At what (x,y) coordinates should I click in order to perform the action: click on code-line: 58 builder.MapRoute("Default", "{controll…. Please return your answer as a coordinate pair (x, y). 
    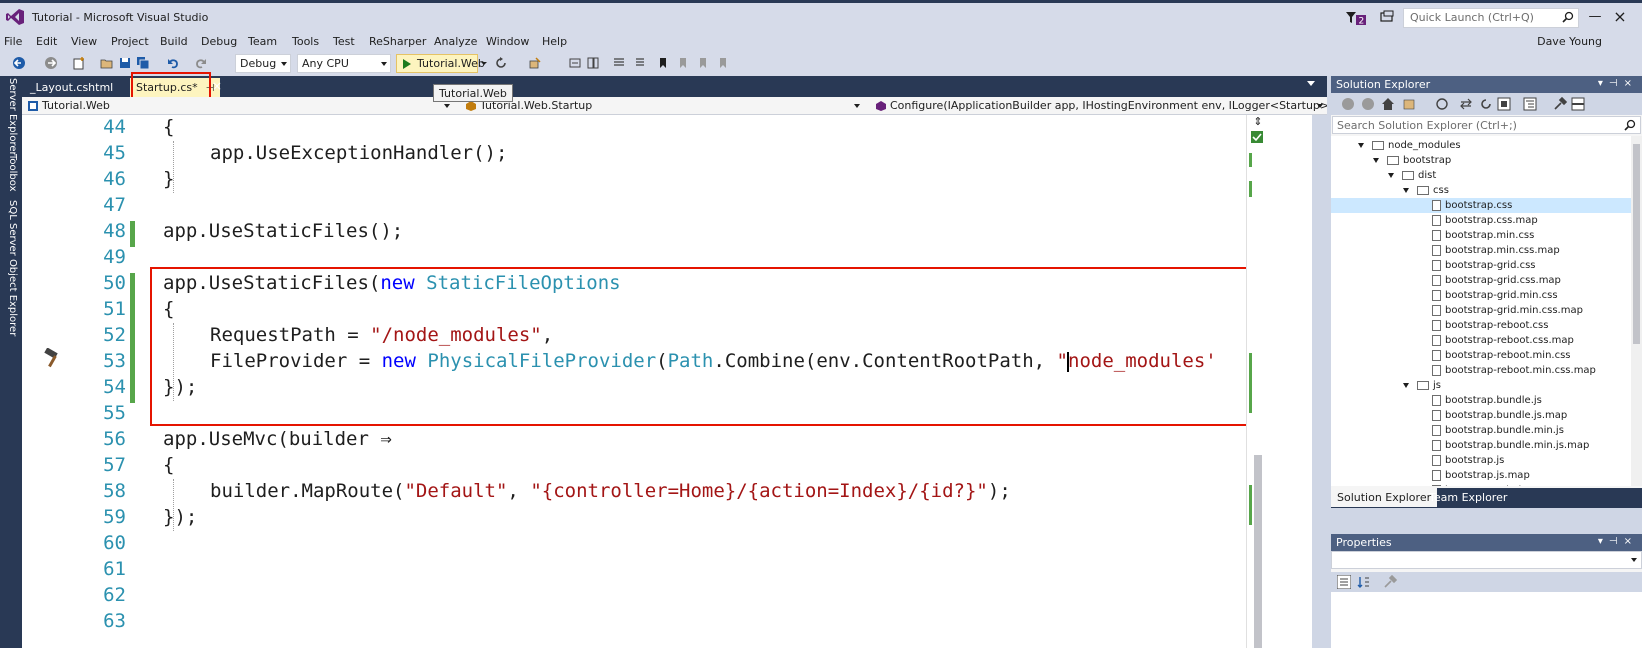
    Looking at the image, I should click on (667, 491).